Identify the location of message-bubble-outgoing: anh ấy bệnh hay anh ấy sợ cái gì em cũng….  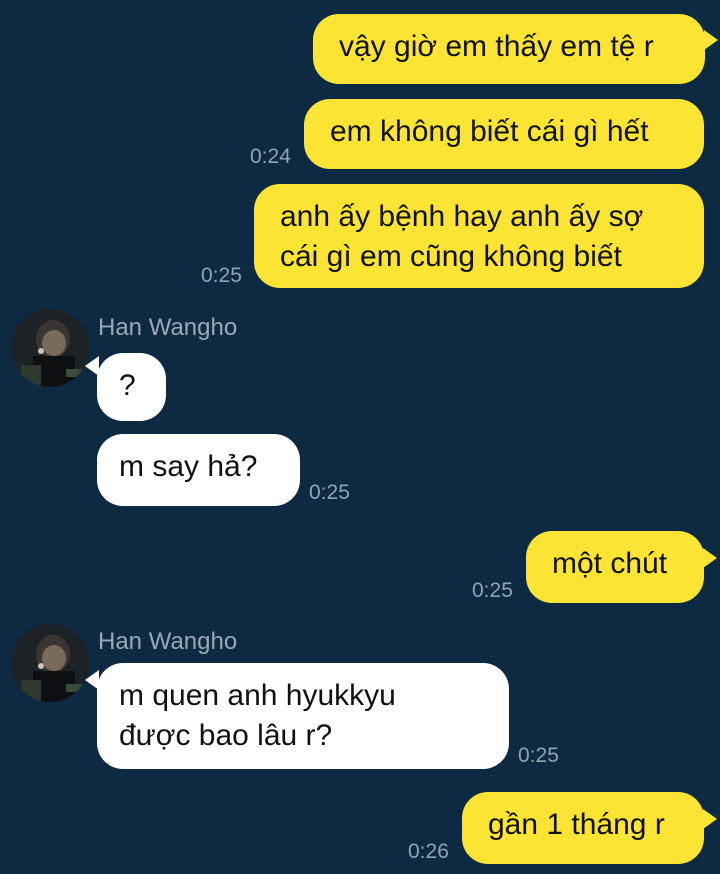
(479, 236).